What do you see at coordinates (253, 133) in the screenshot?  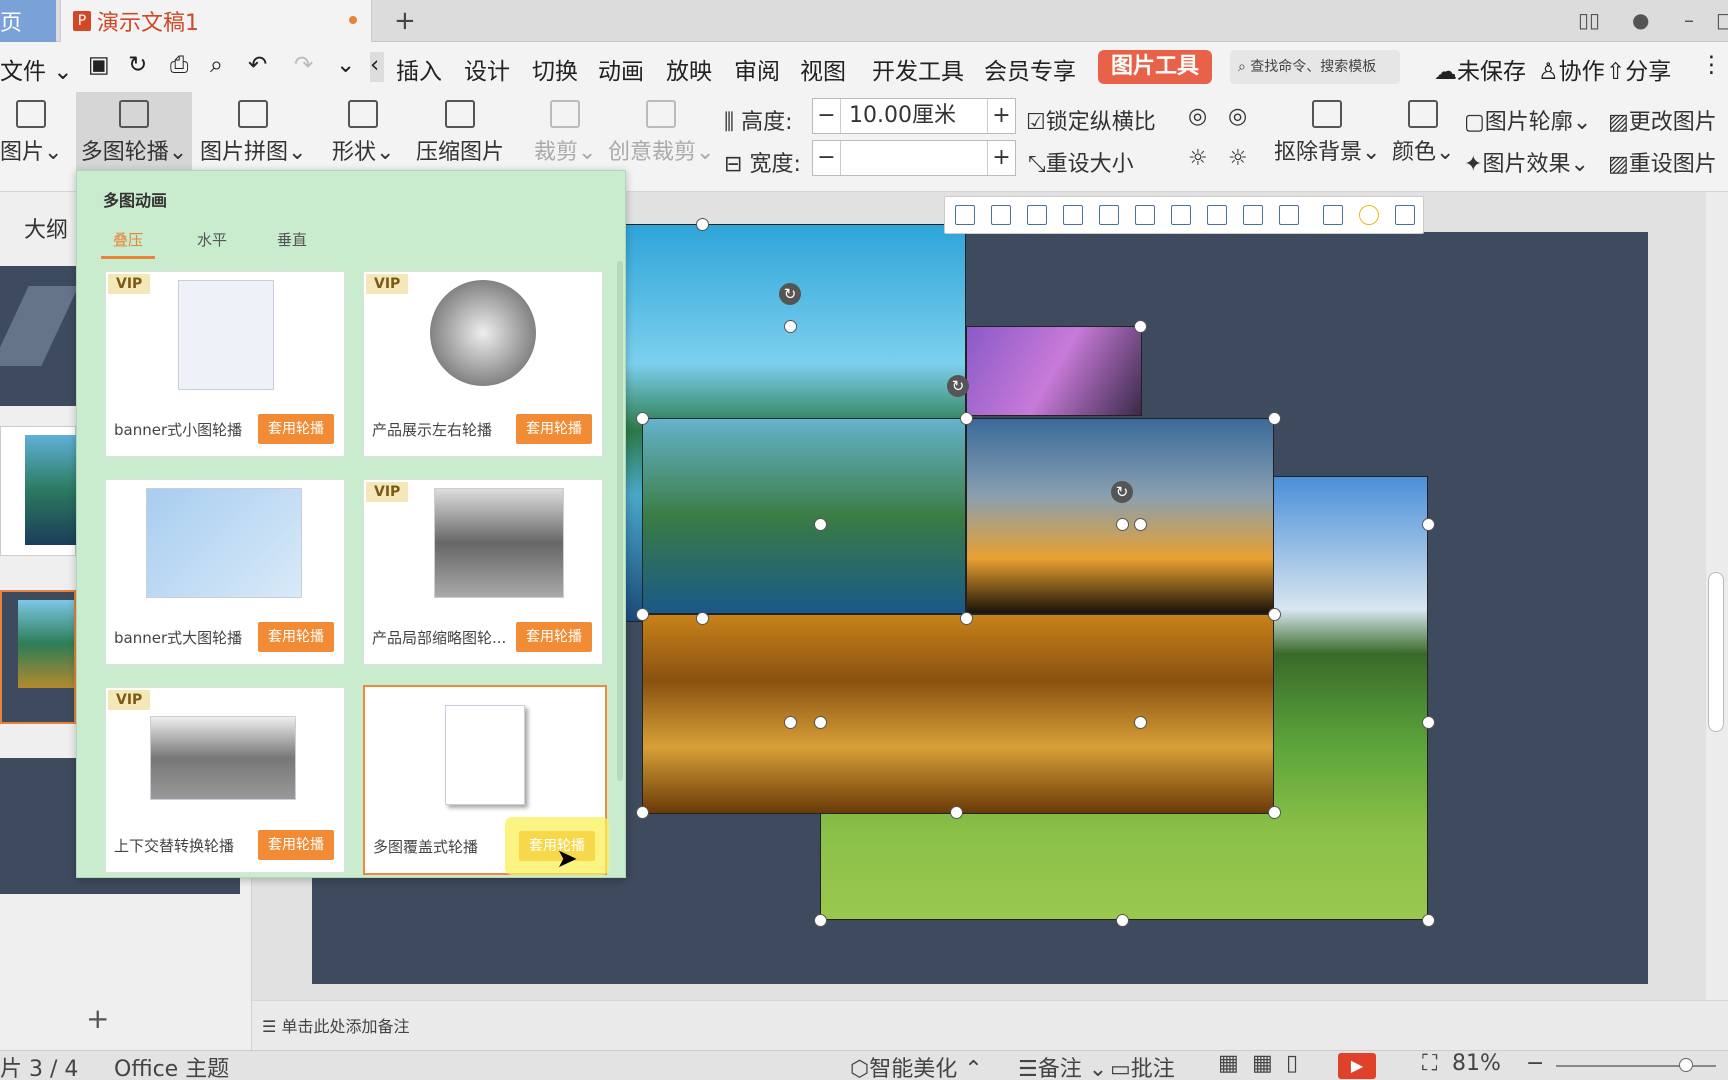 I see `collage-button: 图片拼图⌄` at bounding box center [253, 133].